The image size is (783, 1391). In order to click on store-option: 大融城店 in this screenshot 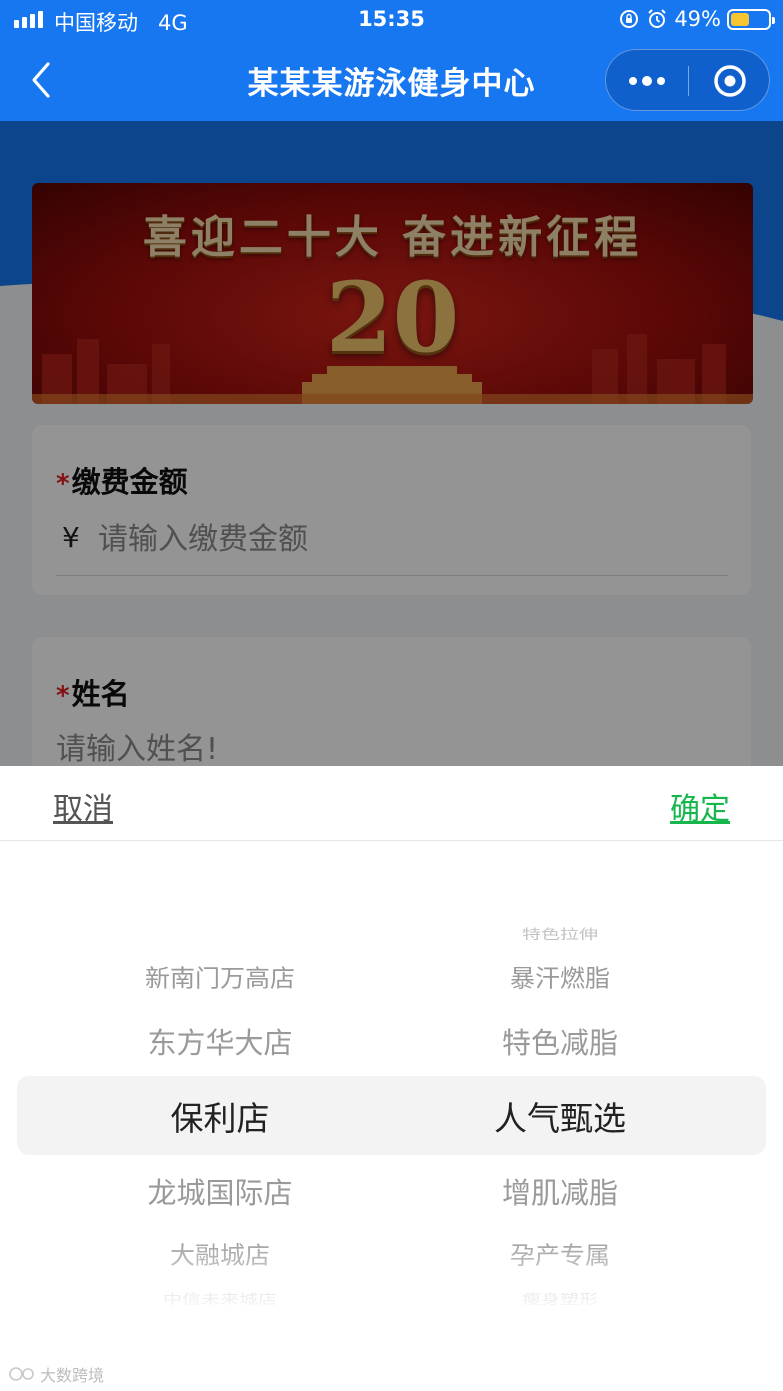, I will do `click(220, 1253)`.